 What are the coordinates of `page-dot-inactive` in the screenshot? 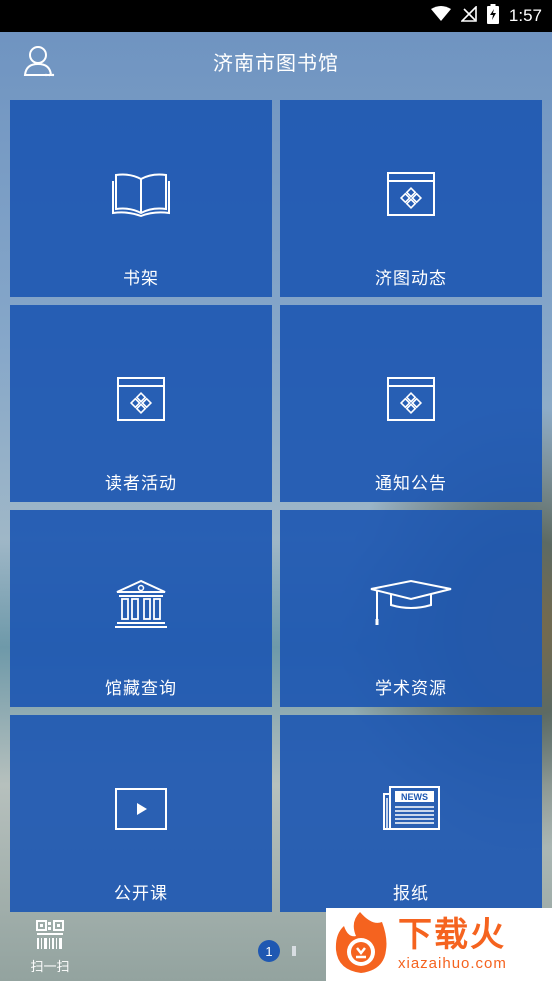 It's located at (294, 951).